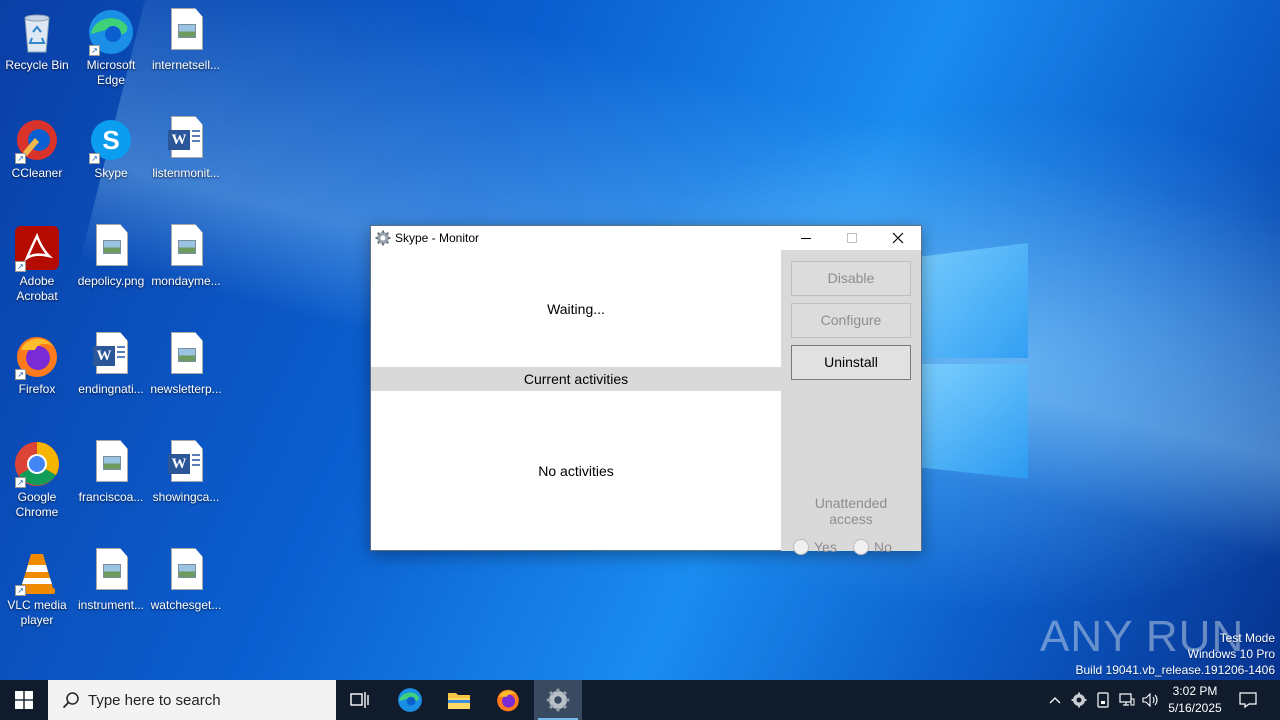 The width and height of the screenshot is (1280, 720). What do you see at coordinates (37, 248) in the screenshot?
I see `acrobat-icon: ↗` at bounding box center [37, 248].